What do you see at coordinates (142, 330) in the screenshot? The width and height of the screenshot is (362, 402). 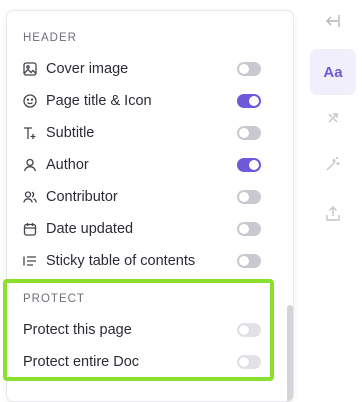 I see `protect-page-row: Protect this page` at bounding box center [142, 330].